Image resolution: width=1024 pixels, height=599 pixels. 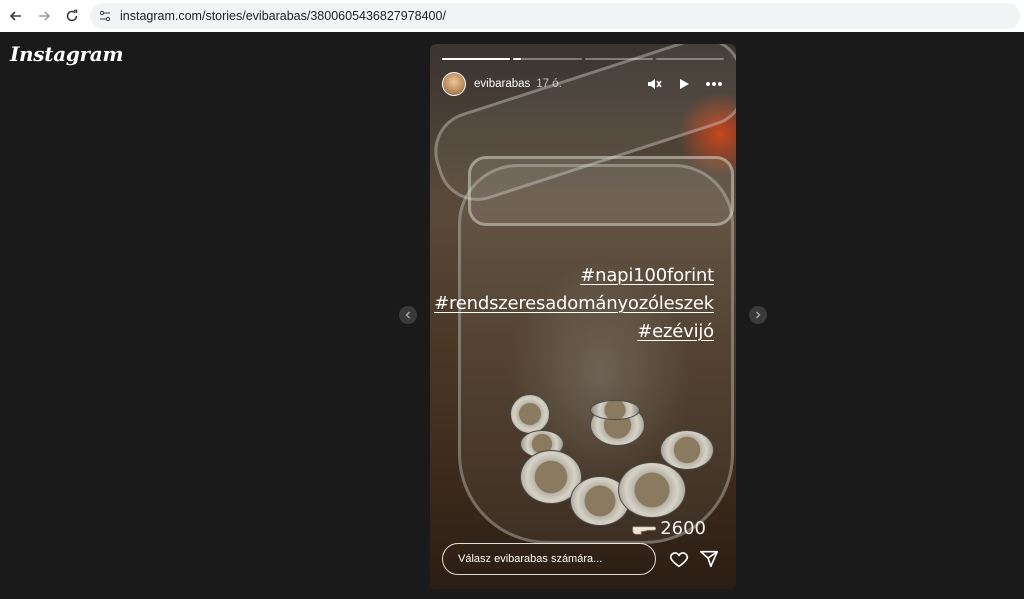 I want to click on previous-story-button, so click(x=408, y=315).